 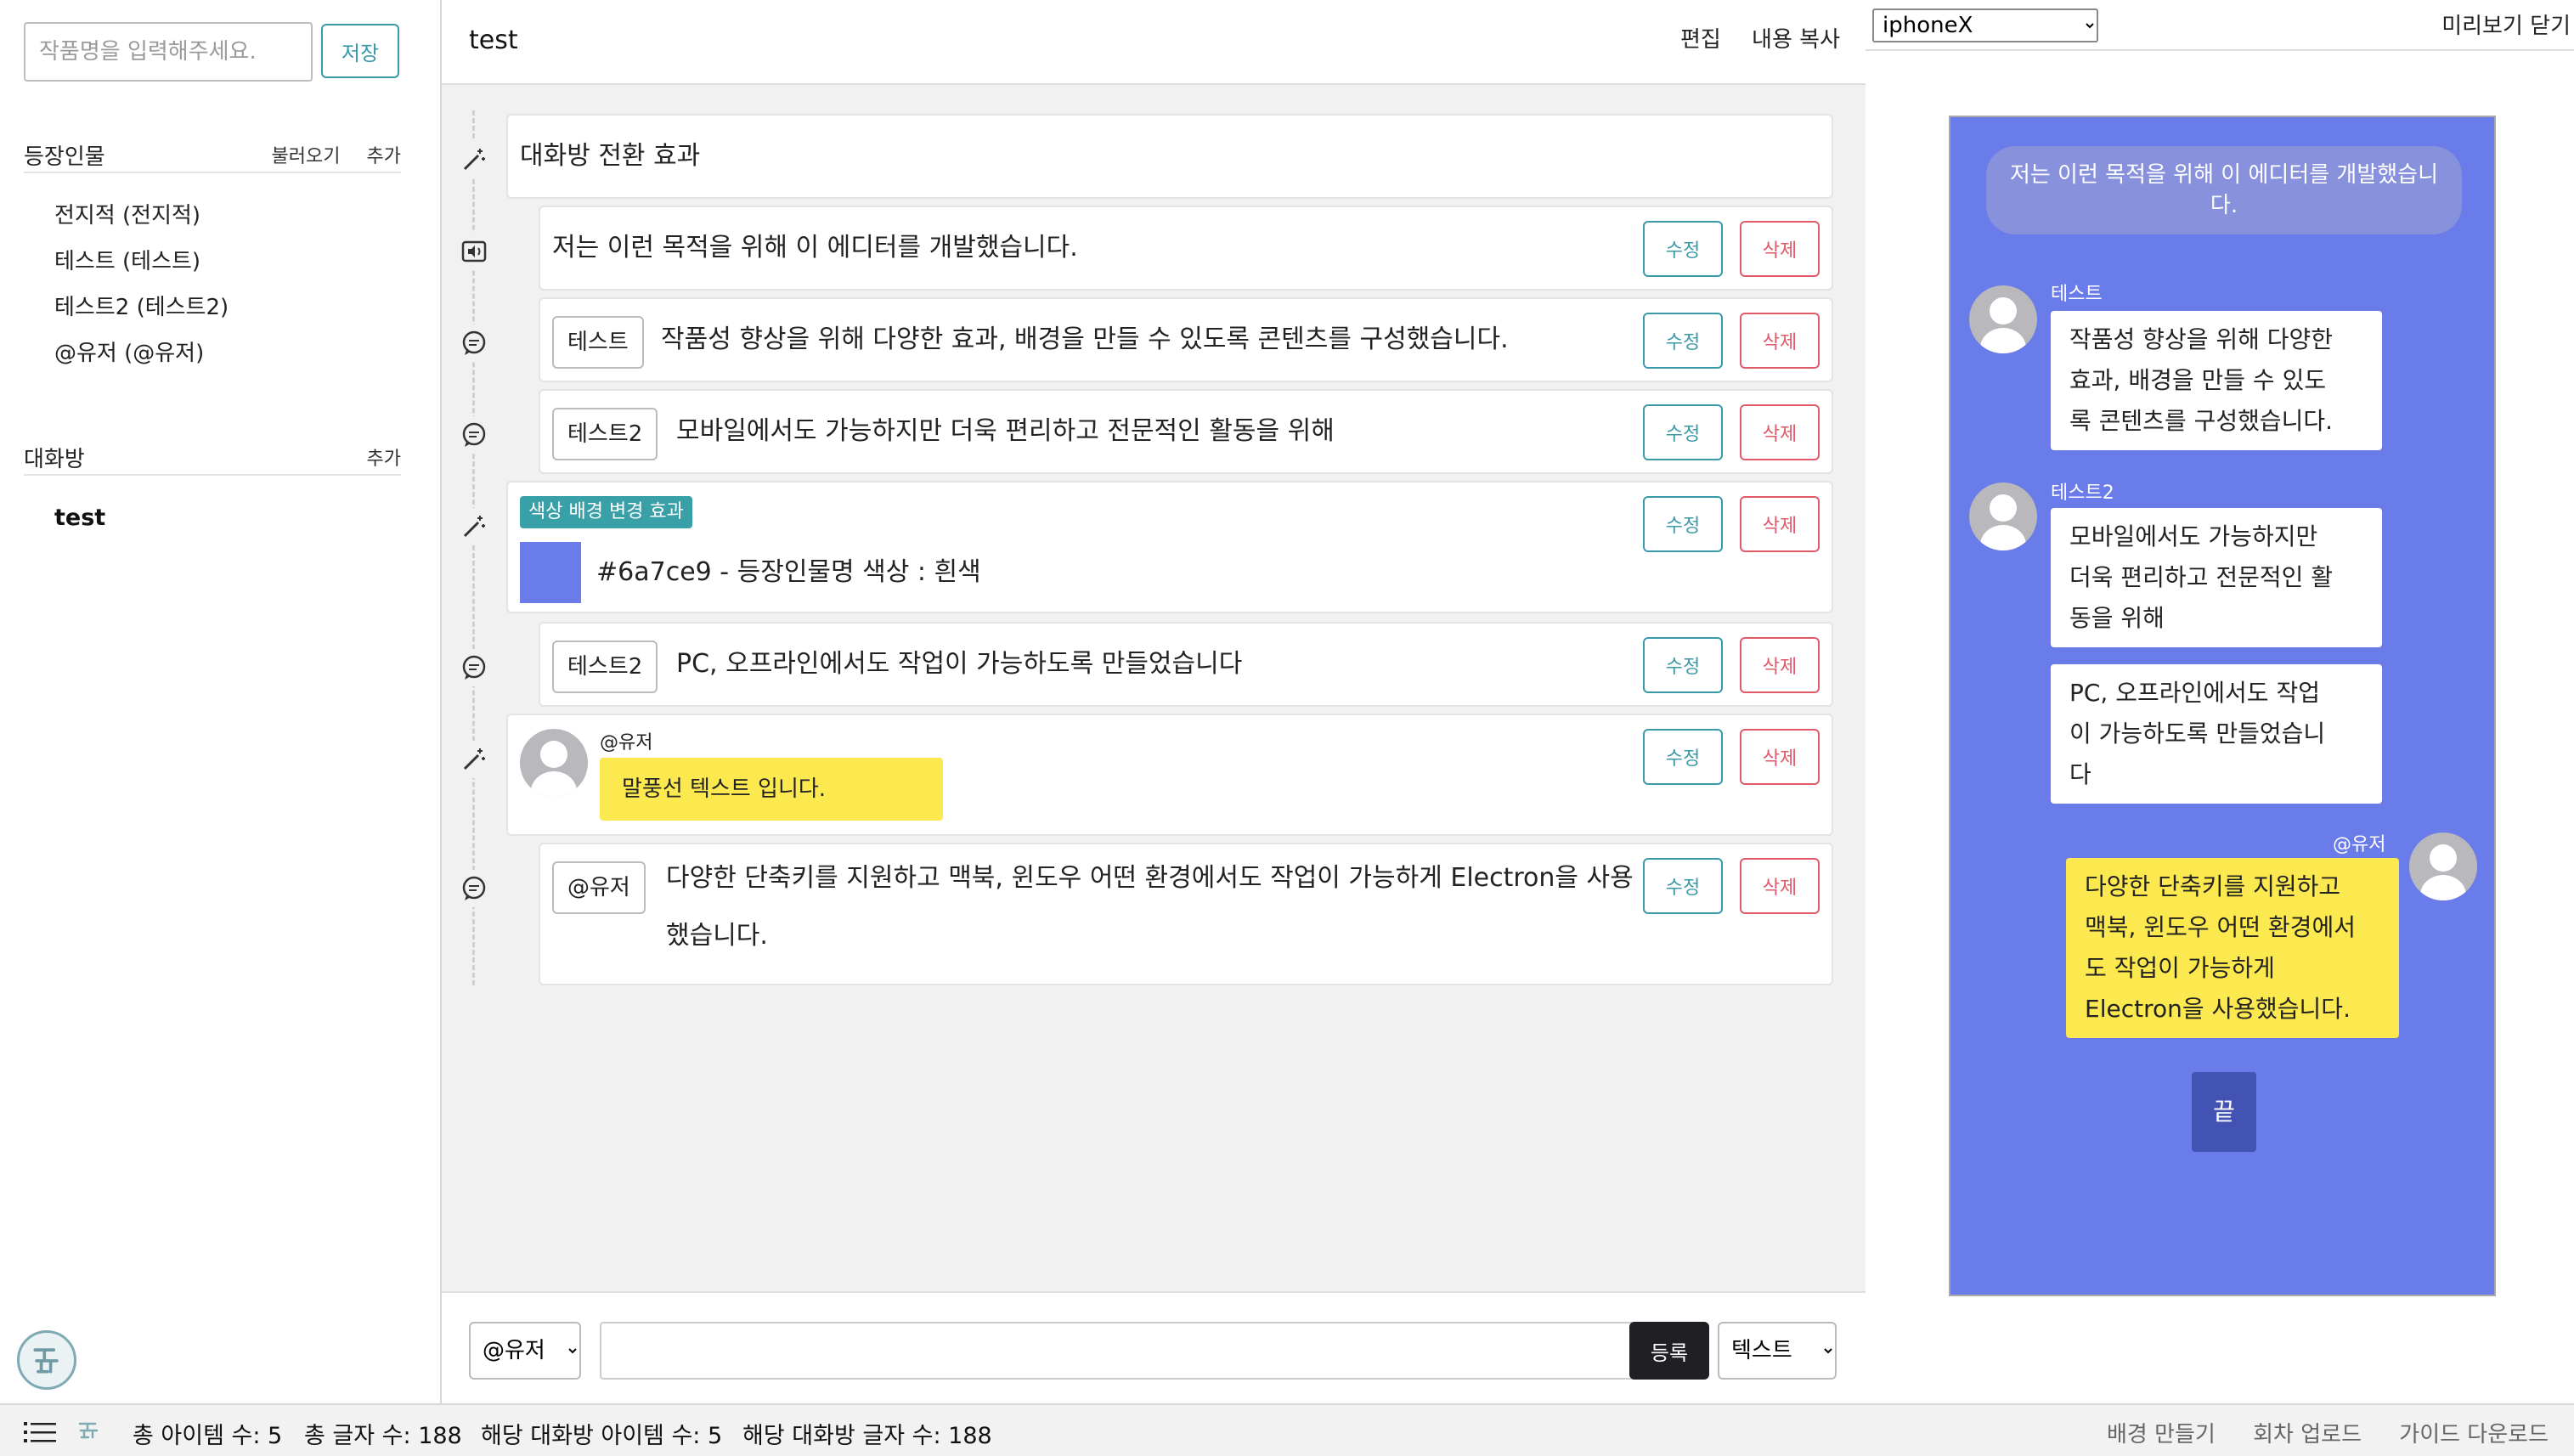 I want to click on effect-text: 대화방 전환 효과, so click(x=610, y=156).